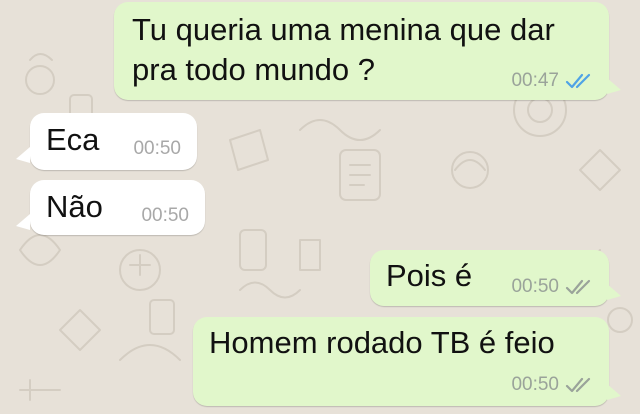  I want to click on outgoing-message: Pois é 00:50, so click(489, 278).